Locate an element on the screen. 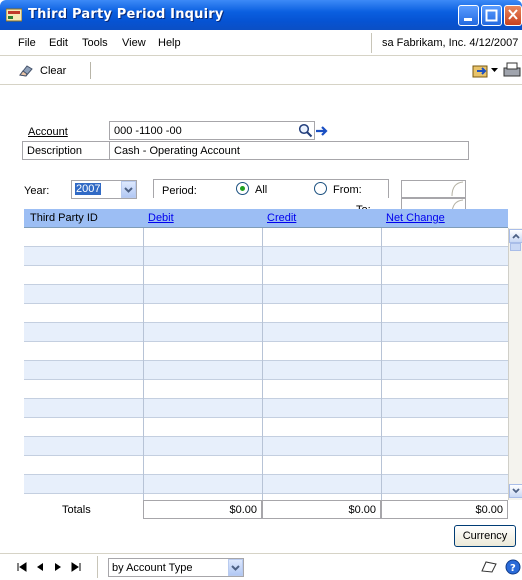 Image resolution: width=522 pixels, height=580 pixels. scroll-up-button is located at coordinates (515, 236).